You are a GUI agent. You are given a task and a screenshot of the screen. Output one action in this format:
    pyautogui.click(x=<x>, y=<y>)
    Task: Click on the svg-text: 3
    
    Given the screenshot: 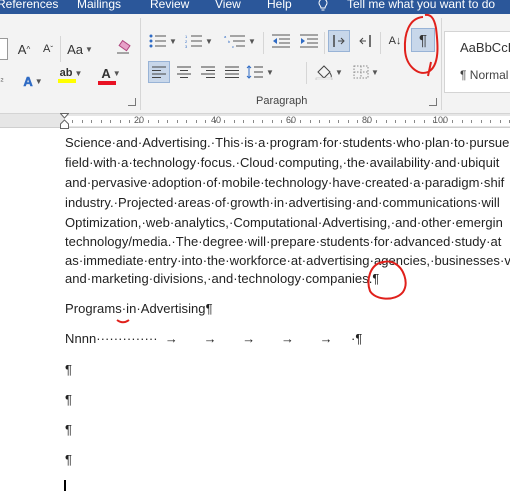 What is the action you would take?
    pyautogui.click(x=186, y=46)
    